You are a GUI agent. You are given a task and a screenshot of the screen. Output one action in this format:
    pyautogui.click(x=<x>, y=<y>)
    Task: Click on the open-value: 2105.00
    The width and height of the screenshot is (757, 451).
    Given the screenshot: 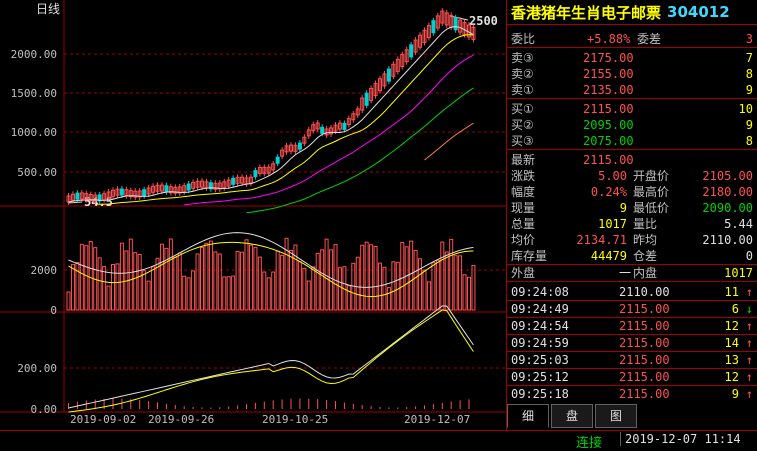 What is the action you would take?
    pyautogui.click(x=727, y=176)
    